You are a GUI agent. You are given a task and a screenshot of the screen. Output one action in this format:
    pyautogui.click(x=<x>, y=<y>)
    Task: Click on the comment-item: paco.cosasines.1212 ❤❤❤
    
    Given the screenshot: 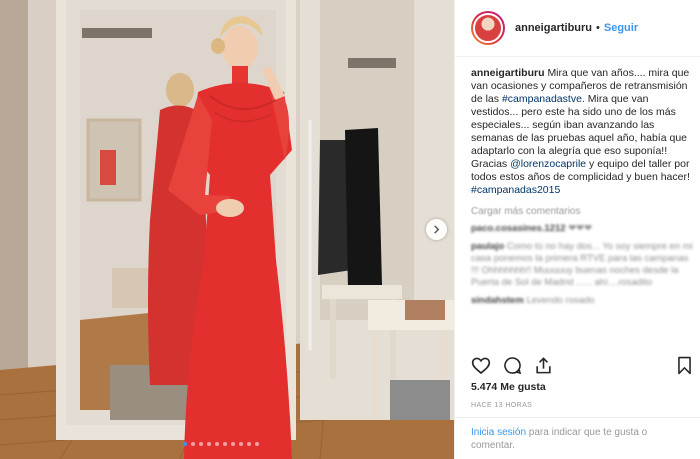 What is the action you would take?
    pyautogui.click(x=582, y=229)
    